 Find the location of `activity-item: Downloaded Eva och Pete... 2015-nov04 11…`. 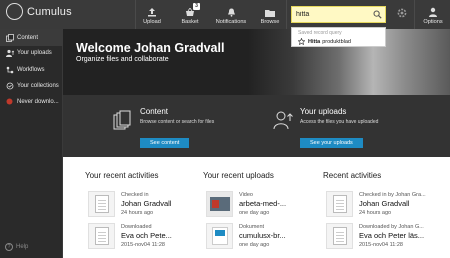

activity-item: Downloaded Eva och Pete... 2015-nov04 11… is located at coordinates (145, 238).